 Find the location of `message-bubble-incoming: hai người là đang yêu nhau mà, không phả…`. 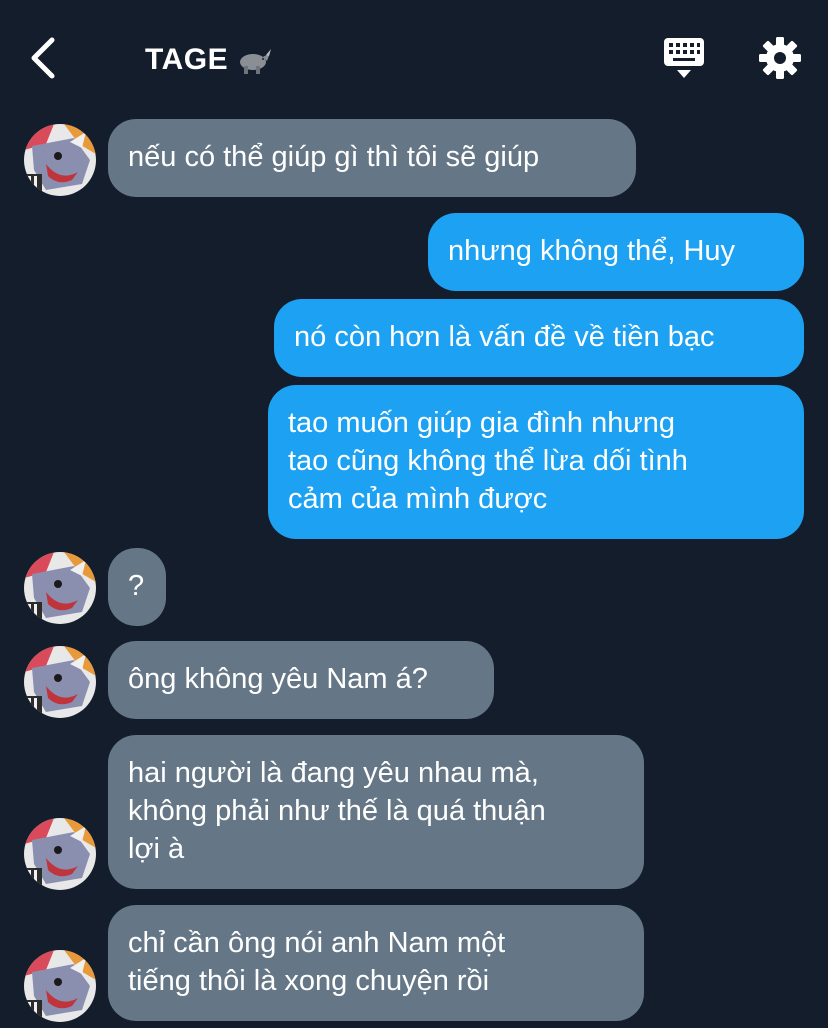

message-bubble-incoming: hai người là đang yêu nhau mà, không phả… is located at coordinates (376, 812).